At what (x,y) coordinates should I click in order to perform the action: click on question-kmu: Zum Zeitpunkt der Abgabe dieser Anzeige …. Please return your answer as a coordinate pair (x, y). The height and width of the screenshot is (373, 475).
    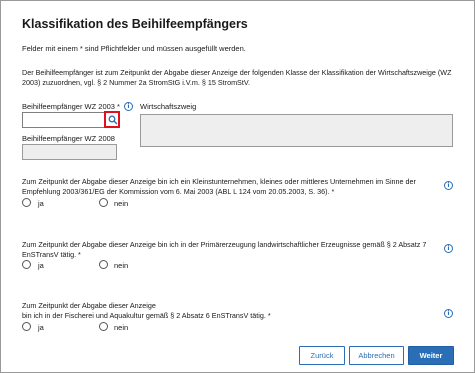
    Looking at the image, I should click on (219, 186).